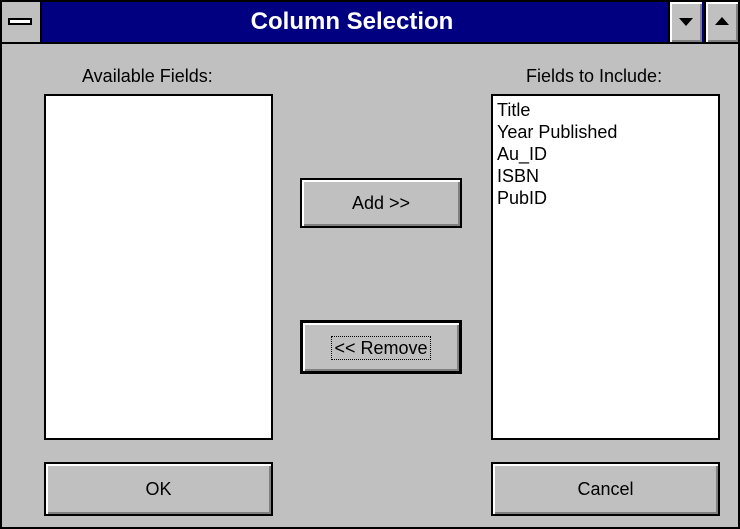 The image size is (740, 529). Describe the element at coordinates (352, 21) in the screenshot. I see `window-title: Column Selection` at that location.